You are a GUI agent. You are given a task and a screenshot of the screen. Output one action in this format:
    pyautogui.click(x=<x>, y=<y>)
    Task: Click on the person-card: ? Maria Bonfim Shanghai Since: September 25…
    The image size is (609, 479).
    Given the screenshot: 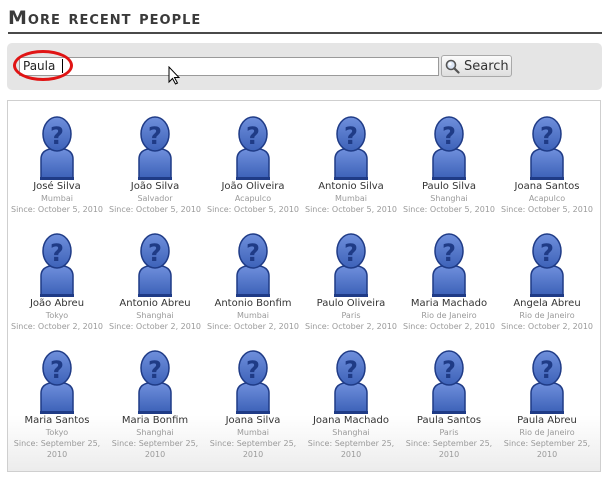 What is the action you would take?
    pyautogui.click(x=155, y=404)
    